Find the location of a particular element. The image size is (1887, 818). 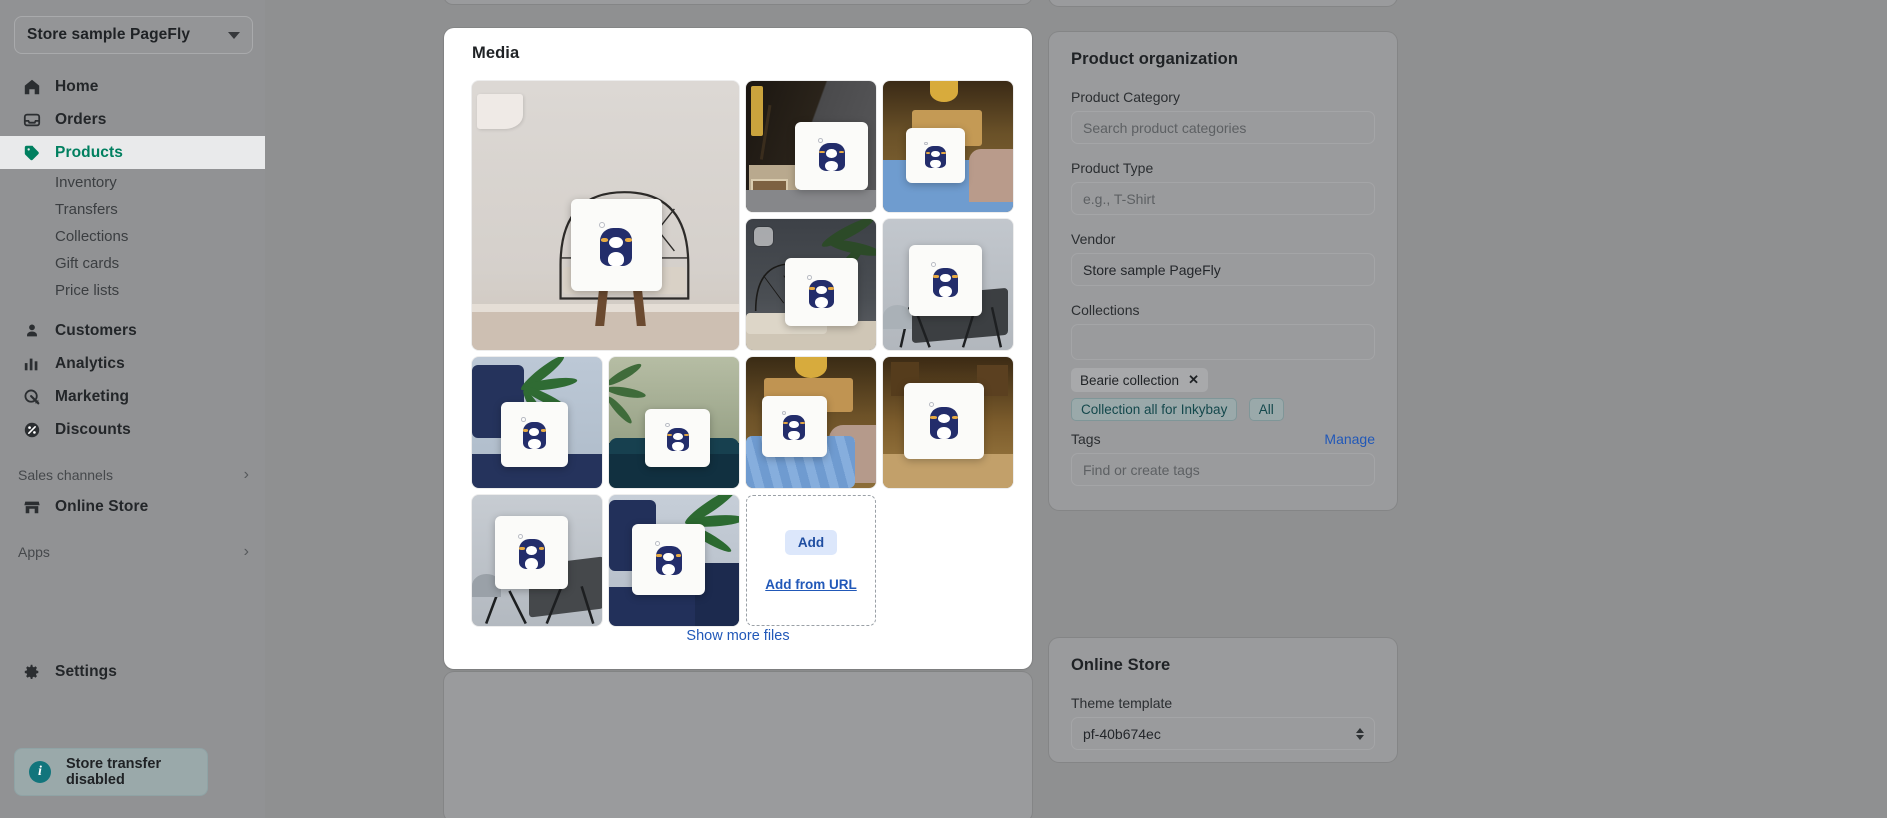

sidebar-item-home: Home is located at coordinates (132, 86).